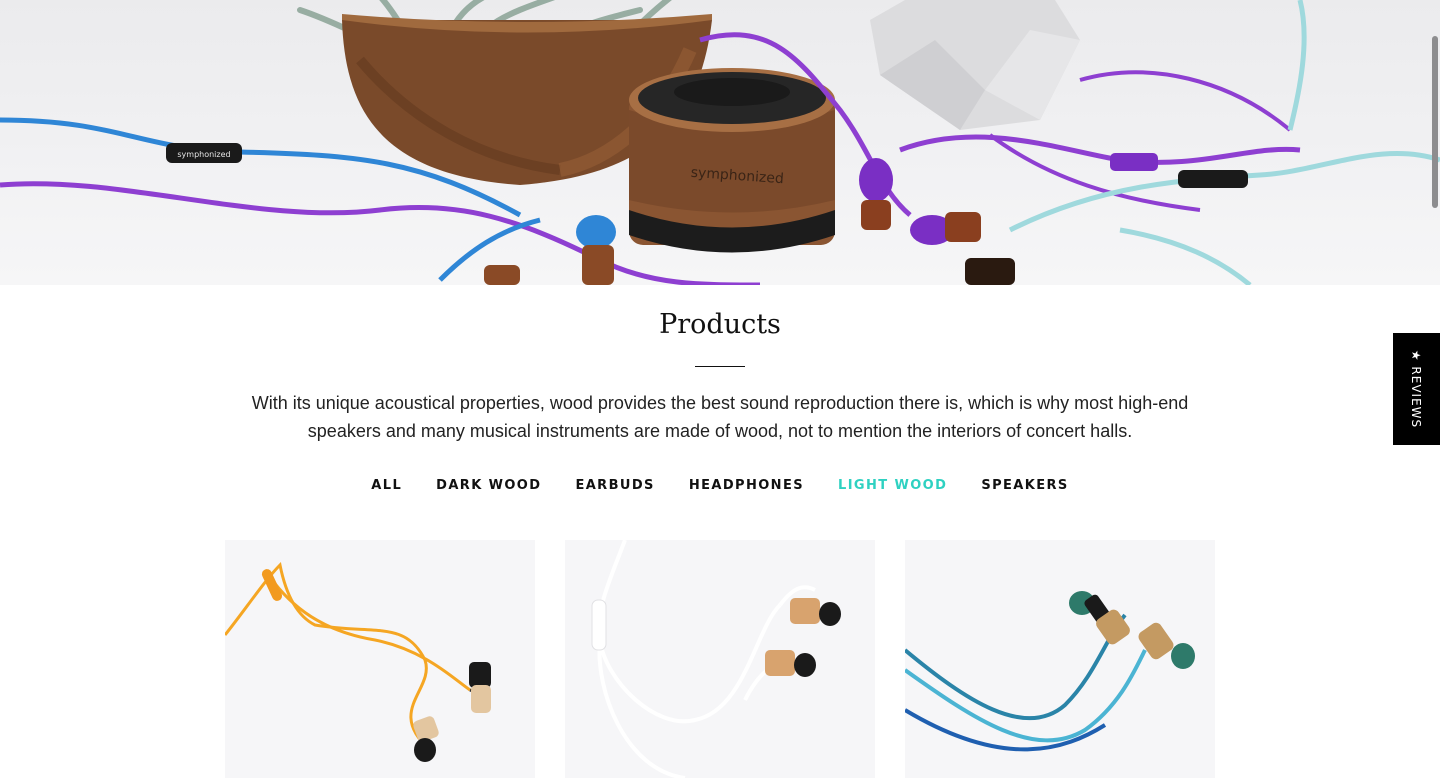 The image size is (1440, 778). What do you see at coordinates (716, 659) in the screenshot?
I see `white-earbuds-image` at bounding box center [716, 659].